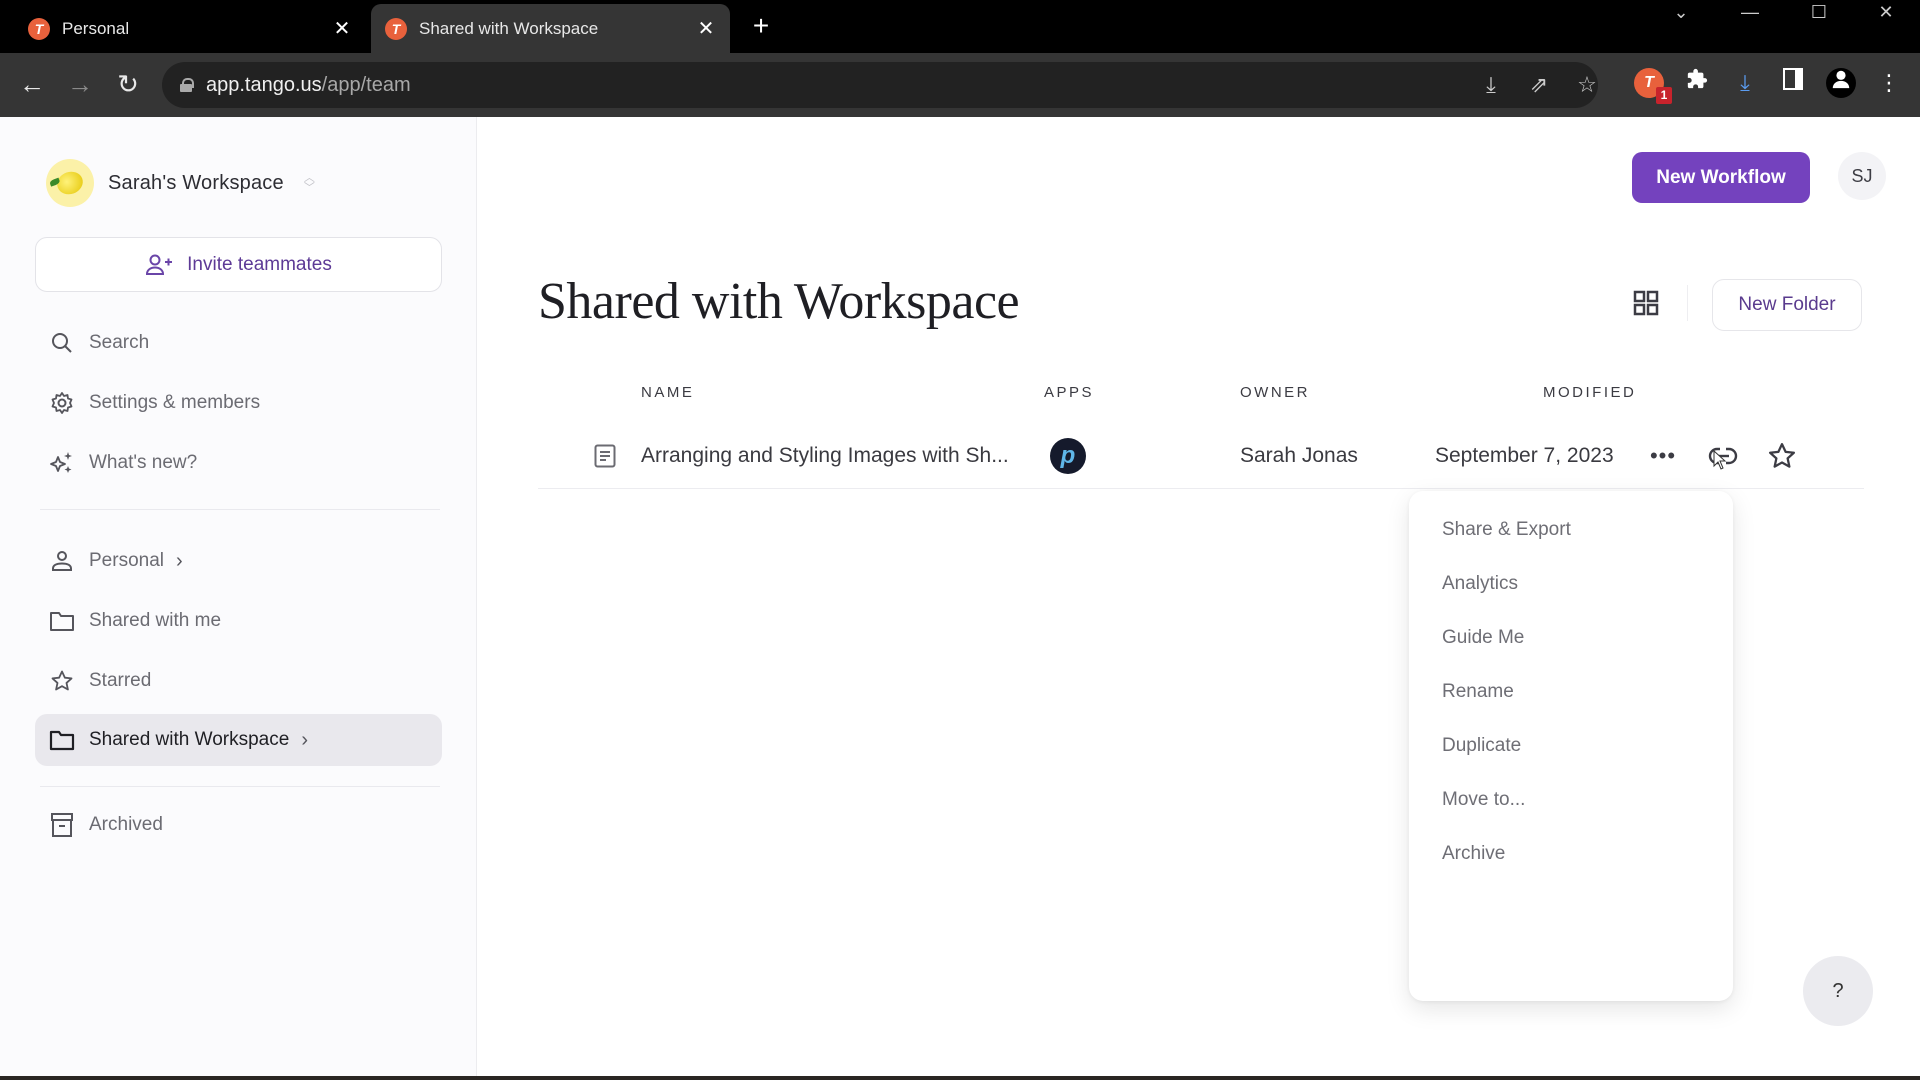 The image size is (1920, 1080). Describe the element at coordinates (128, 85) in the screenshot. I see `reload-icon: ↻` at that location.